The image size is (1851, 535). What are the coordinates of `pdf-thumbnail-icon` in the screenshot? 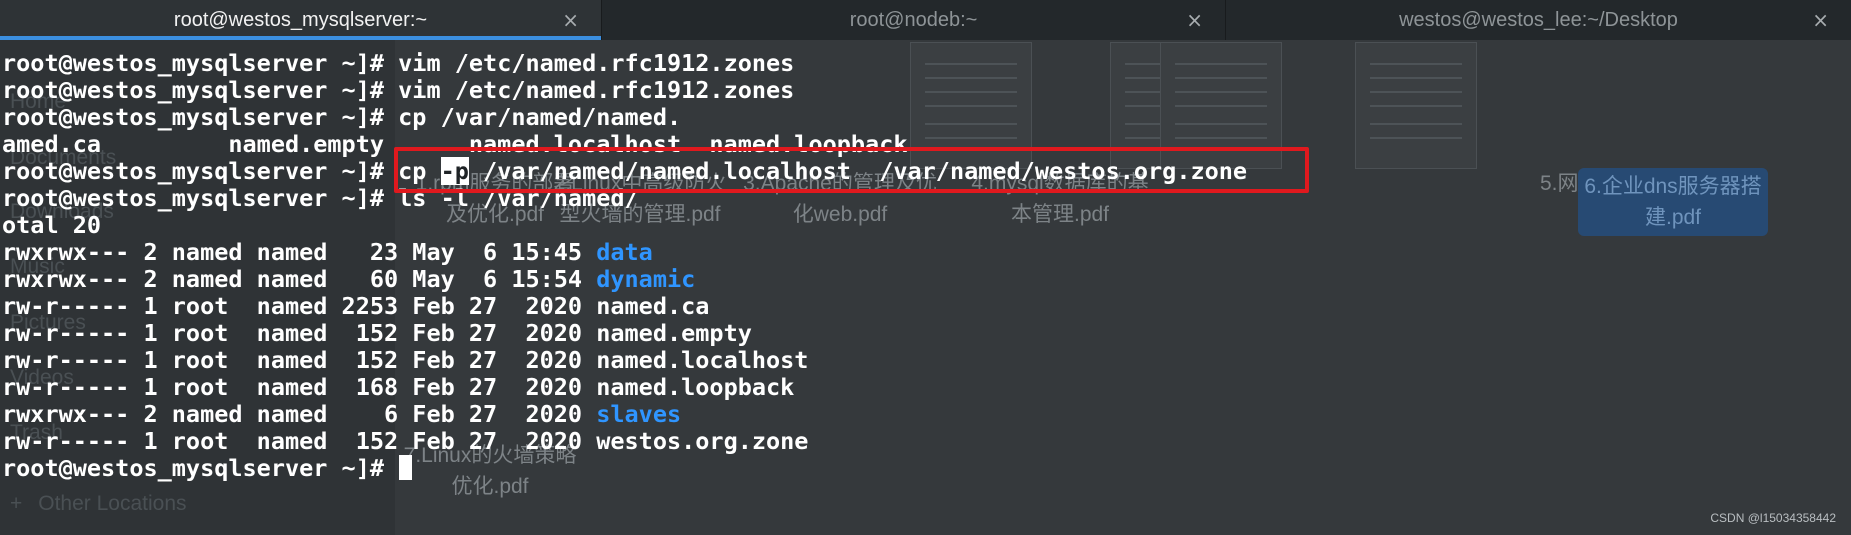 It's located at (1416, 105).